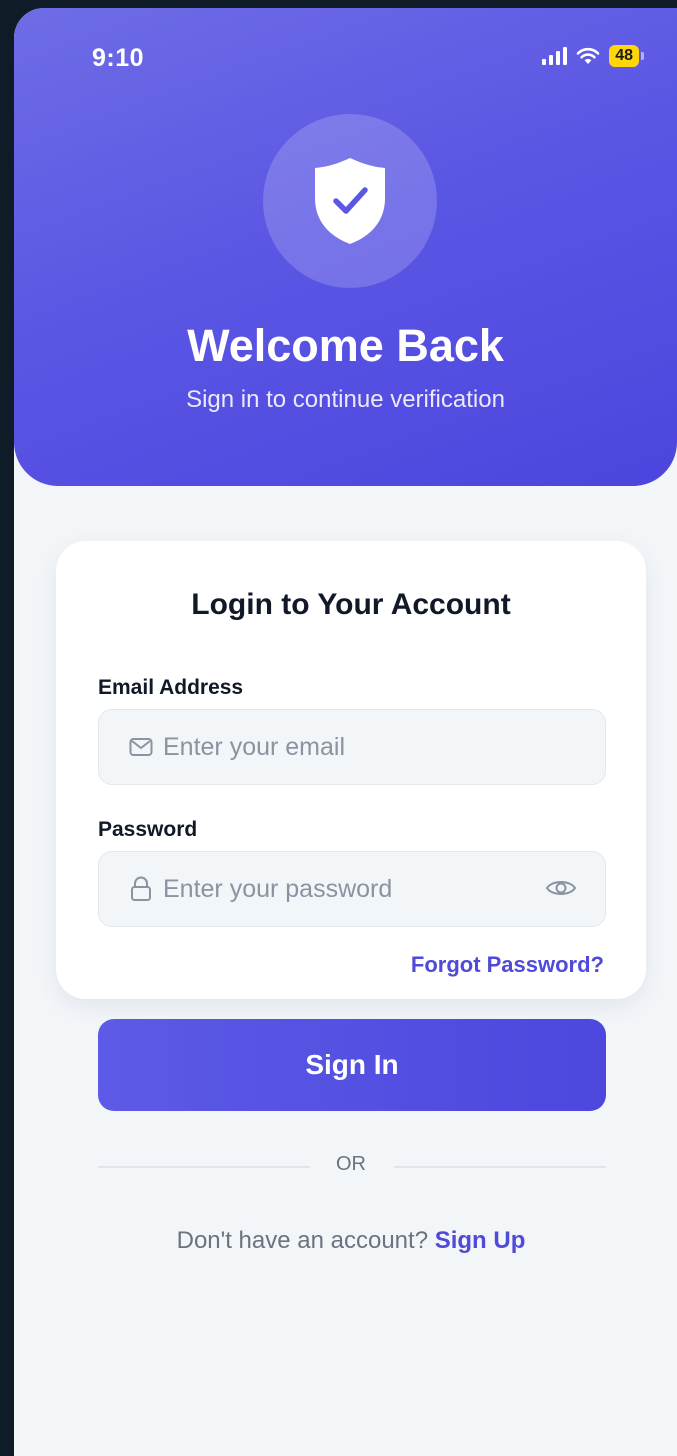 The image size is (677, 1456). I want to click on mail-icon, so click(141, 747).